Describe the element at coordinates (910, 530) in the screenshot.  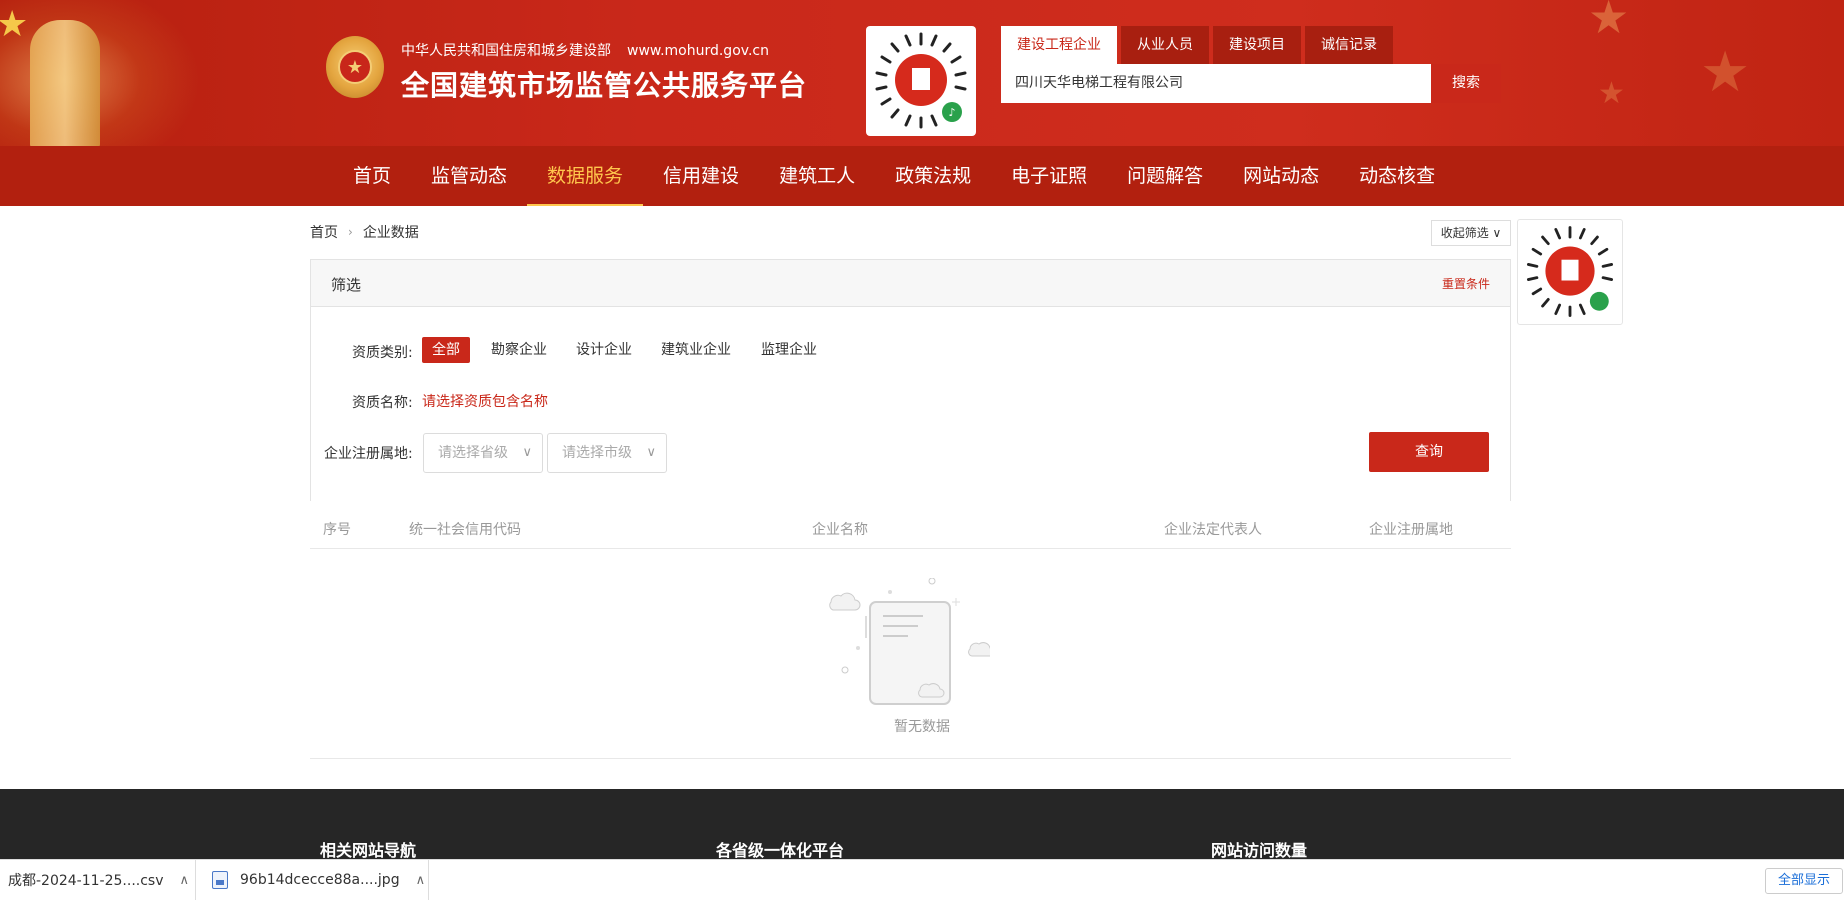
I see `results-table-header: 序号 统一社会信用代码 企业名称 企业法定代表人 企业注册属地` at that location.